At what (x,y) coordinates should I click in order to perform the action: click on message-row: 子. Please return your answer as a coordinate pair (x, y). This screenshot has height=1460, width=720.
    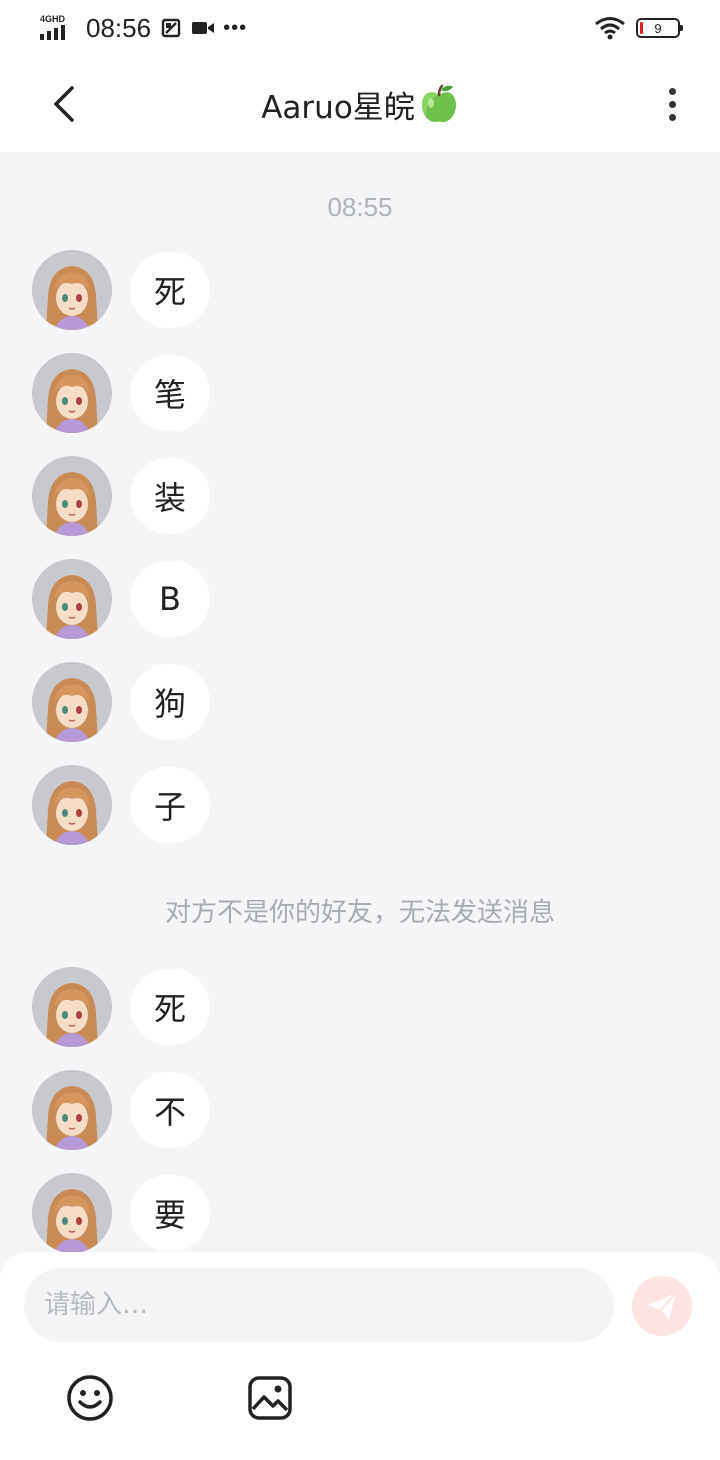
    Looking at the image, I should click on (121, 805).